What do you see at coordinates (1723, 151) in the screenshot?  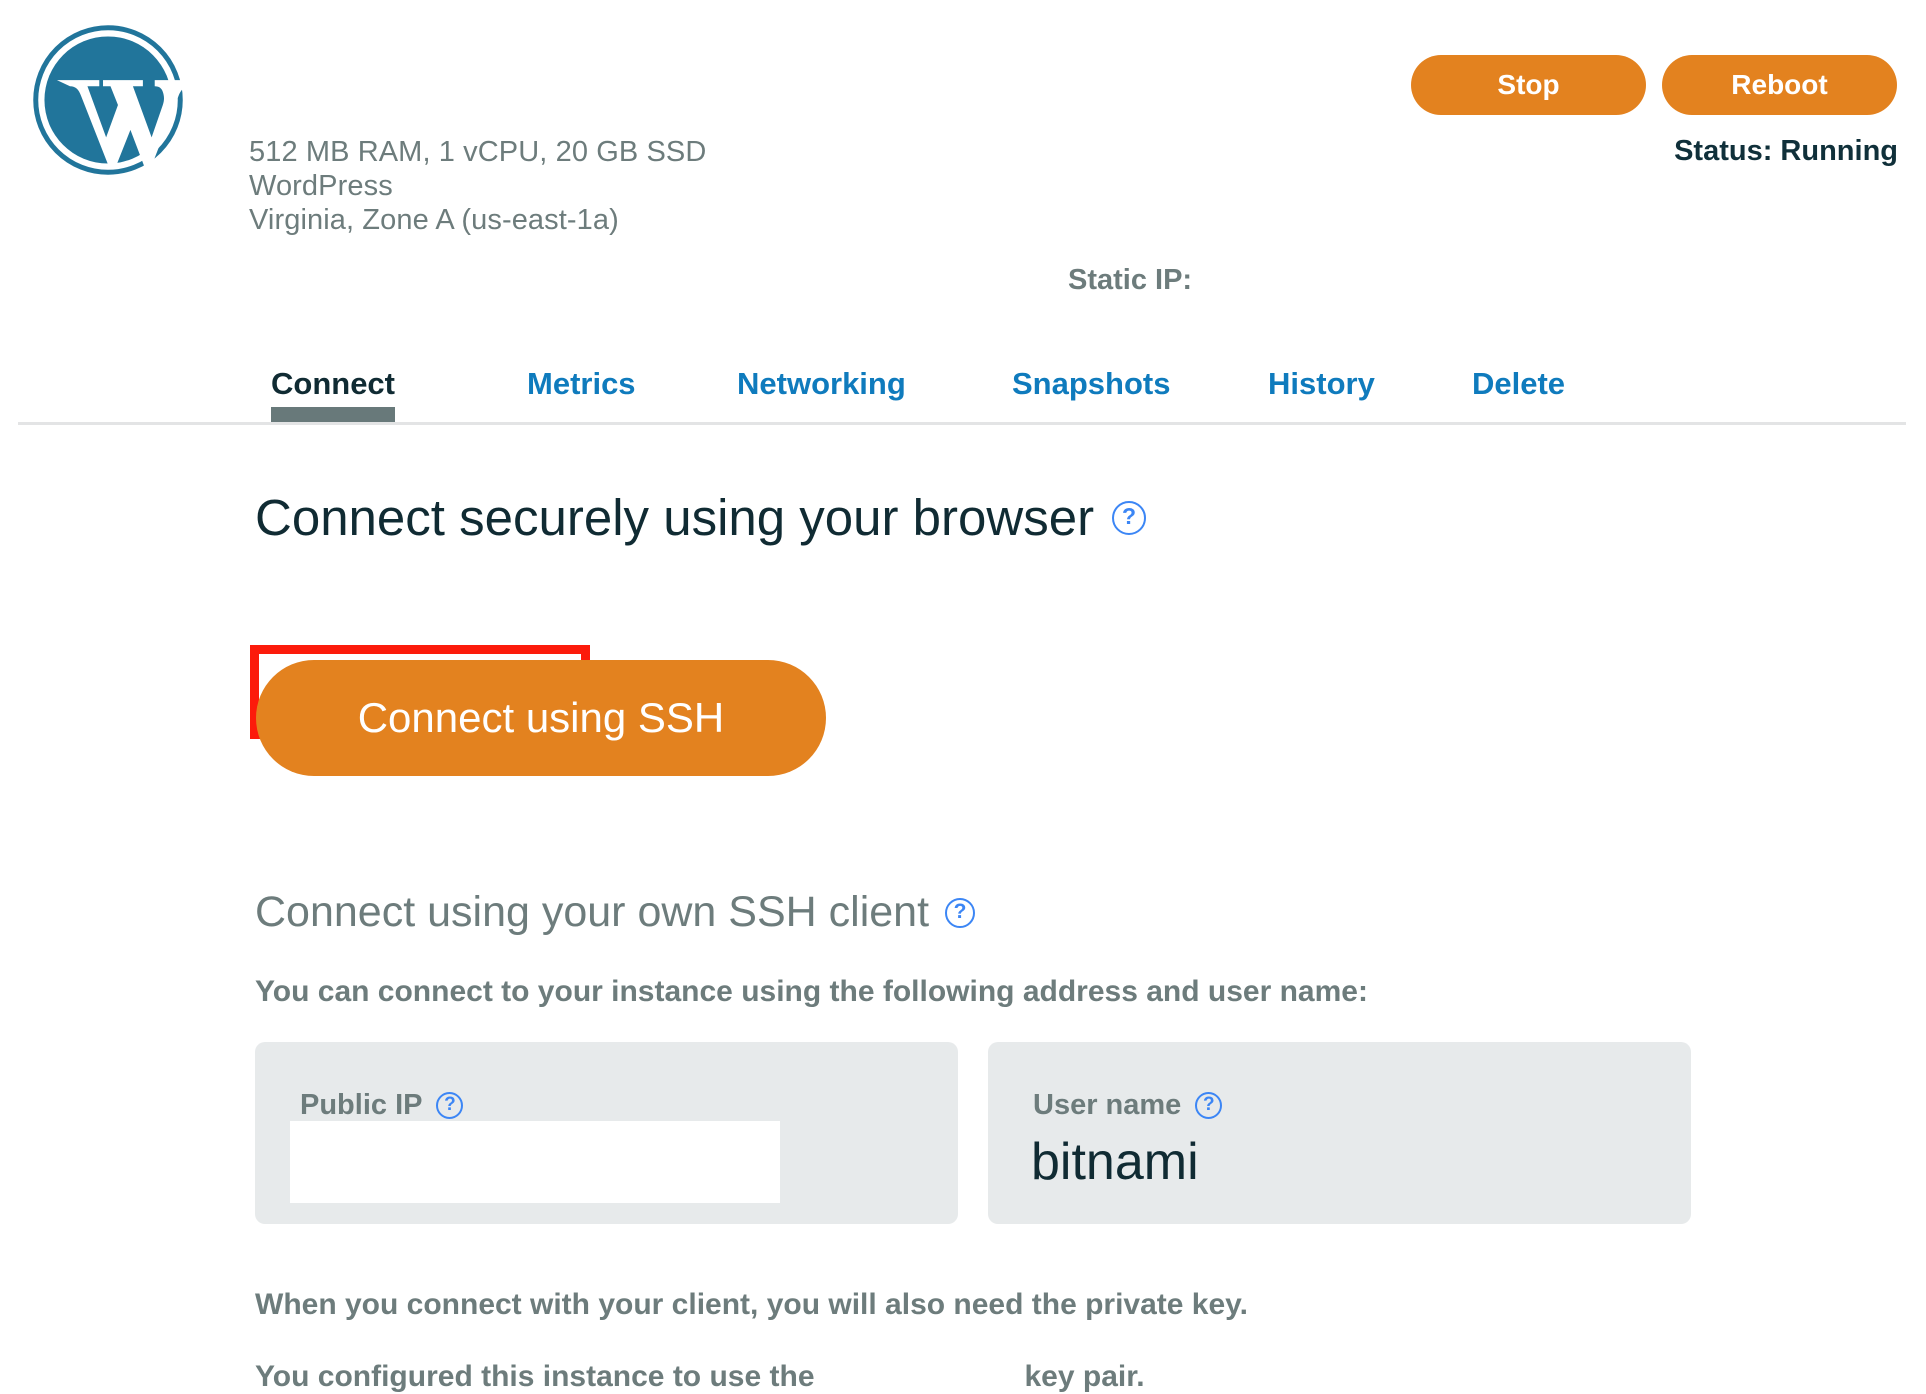 I see `status-label: Status:` at bounding box center [1723, 151].